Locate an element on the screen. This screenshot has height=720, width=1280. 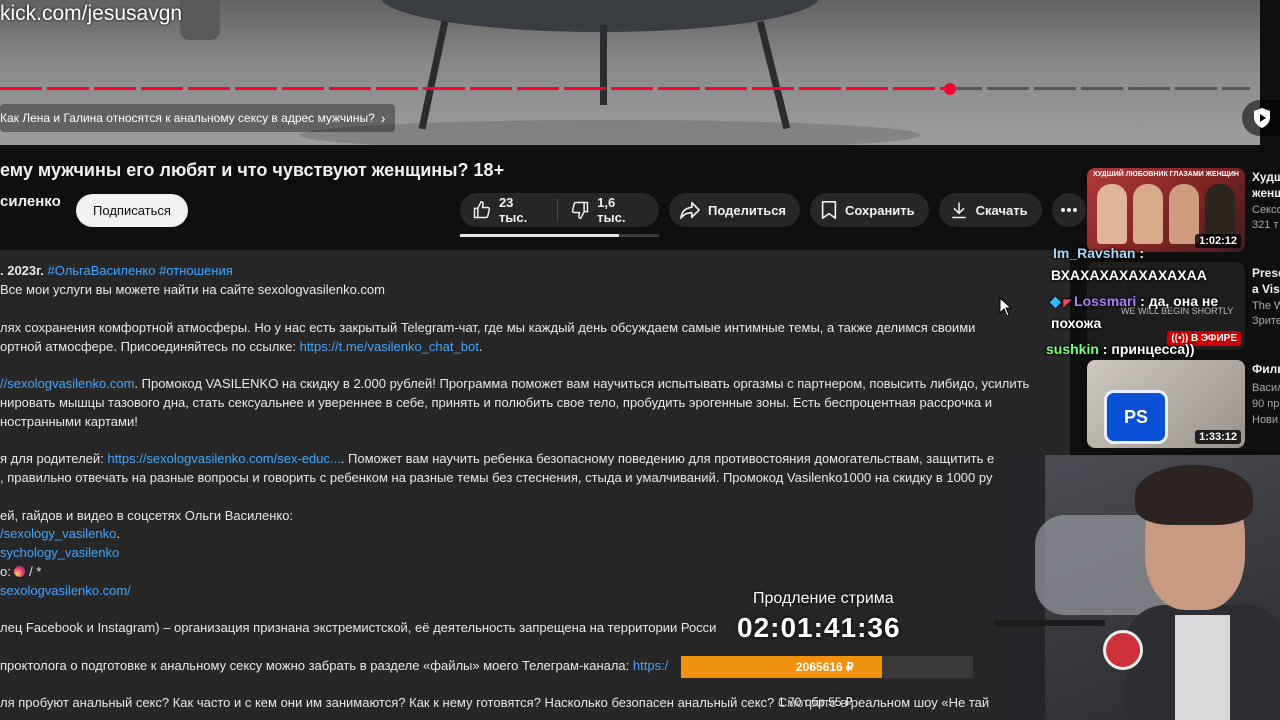
thumbnail-caption: ХУДШИЙ ЛЮБОВНИК ГЛАЗАМИ ЖЕНЩИН is located at coordinates (1166, 174).